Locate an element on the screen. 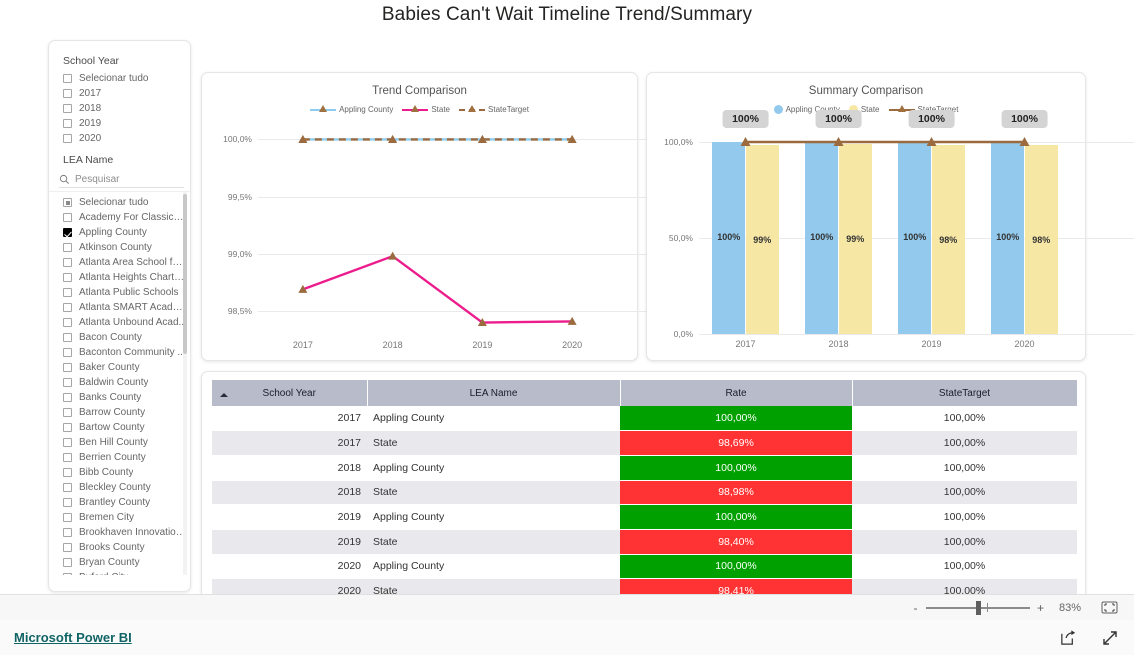 This screenshot has height=655, width=1134. table-header-statetarget: StateTarget is located at coordinates (965, 393).